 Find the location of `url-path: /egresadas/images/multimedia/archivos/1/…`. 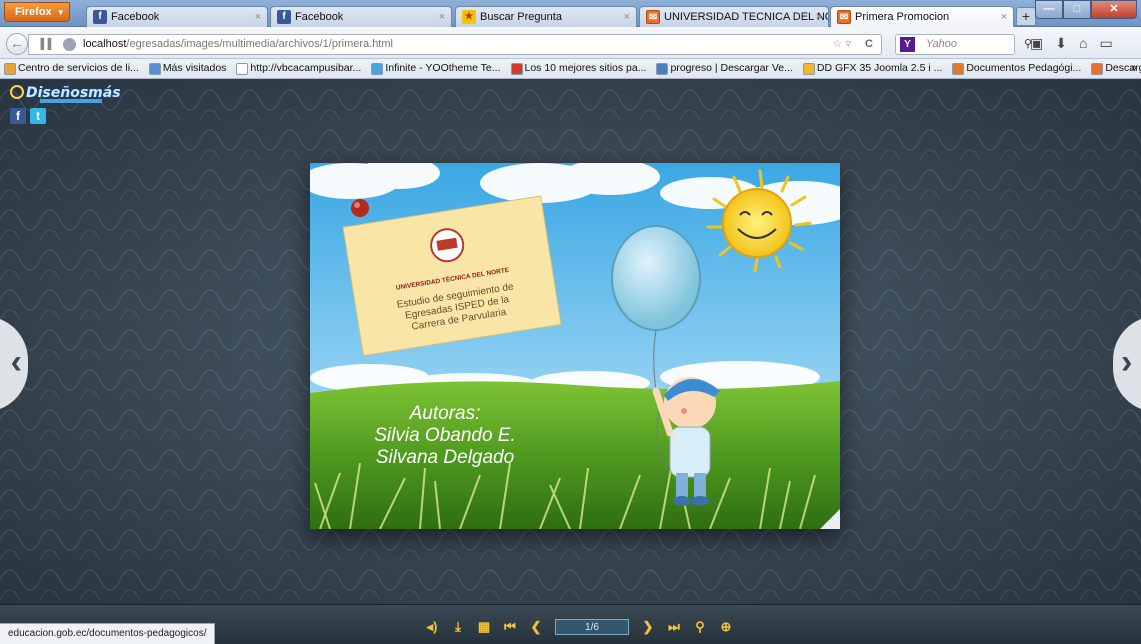

url-path: /egresadas/images/multimedia/archivos/1/… is located at coordinates (259, 44).